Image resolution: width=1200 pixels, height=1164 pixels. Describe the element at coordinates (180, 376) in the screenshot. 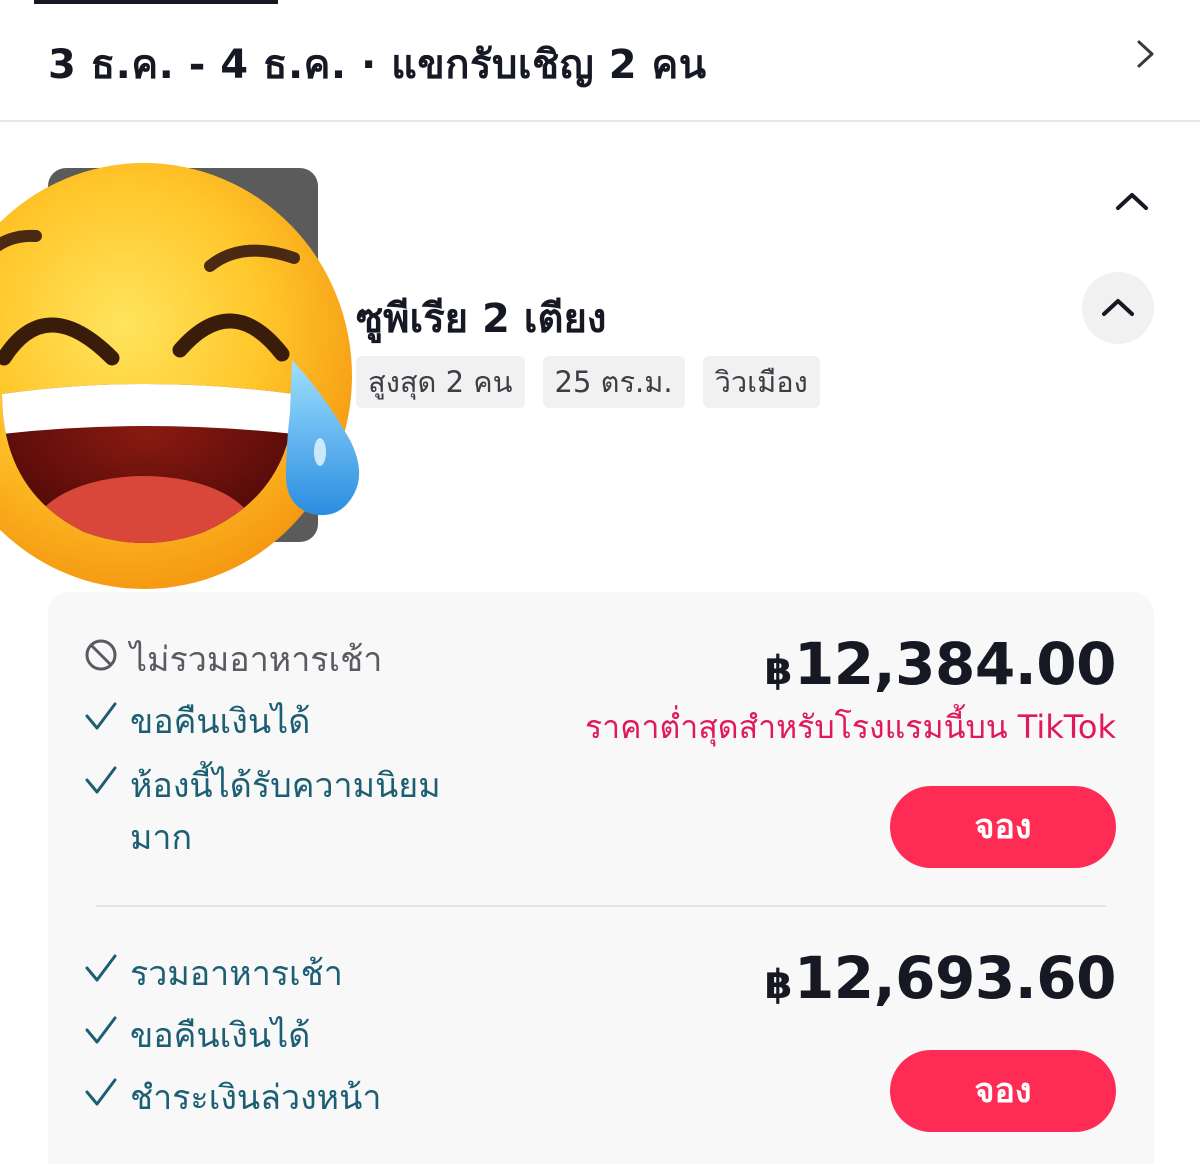

I see `laughing-tears-emoji-icon` at that location.